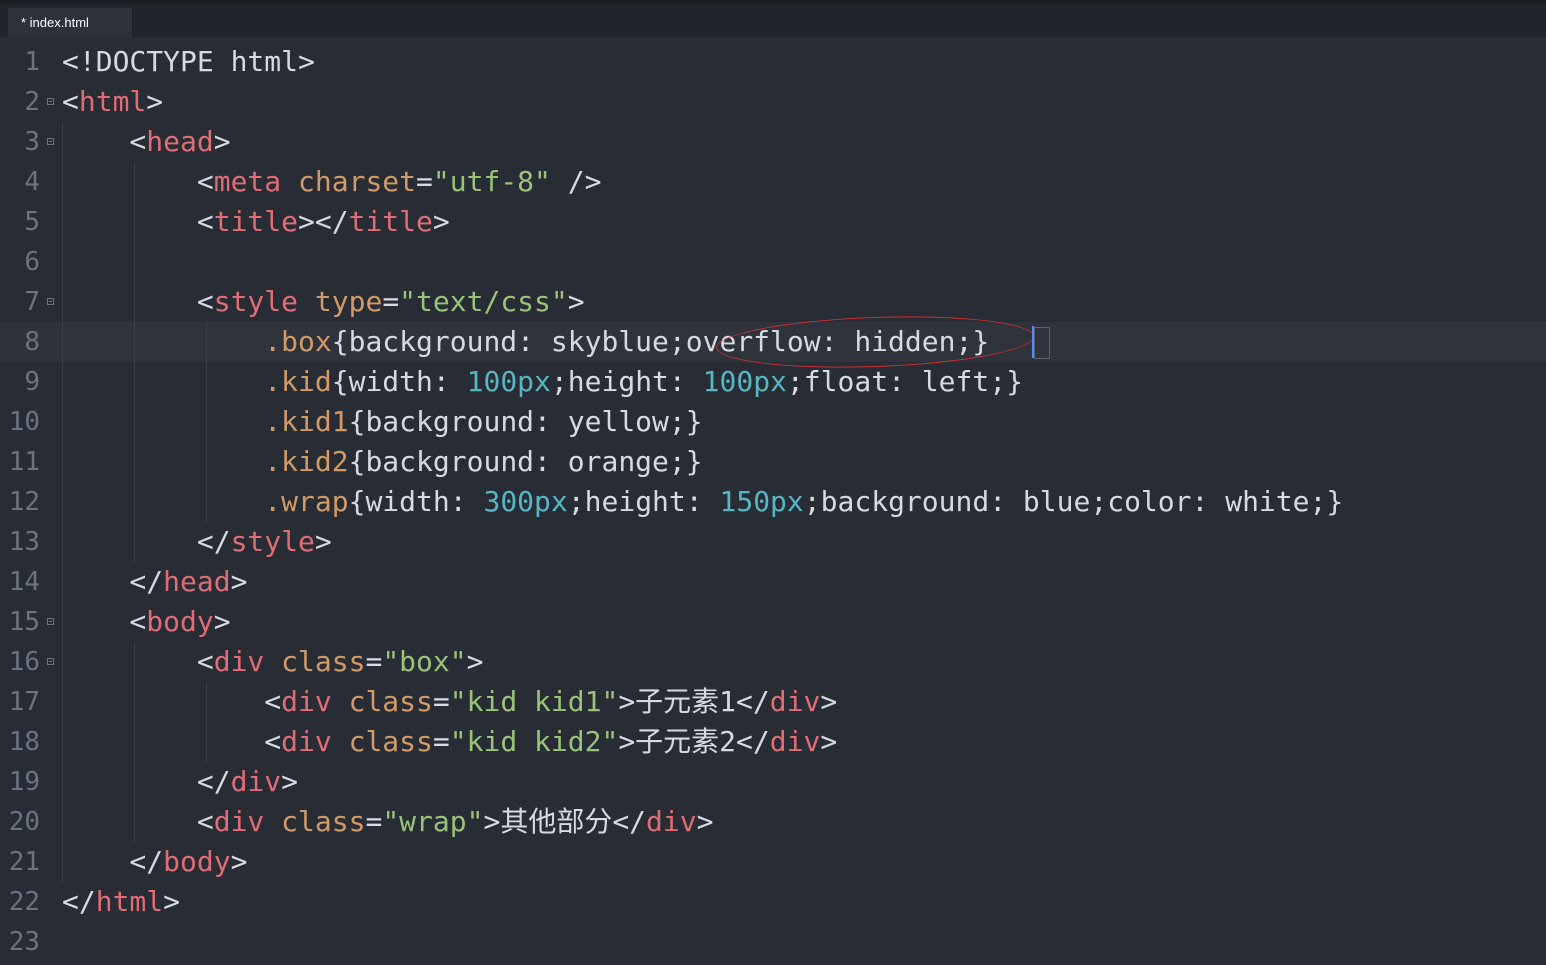 This screenshot has width=1546, height=965. Describe the element at coordinates (154, 582) in the screenshot. I see `code-text: </head>` at that location.